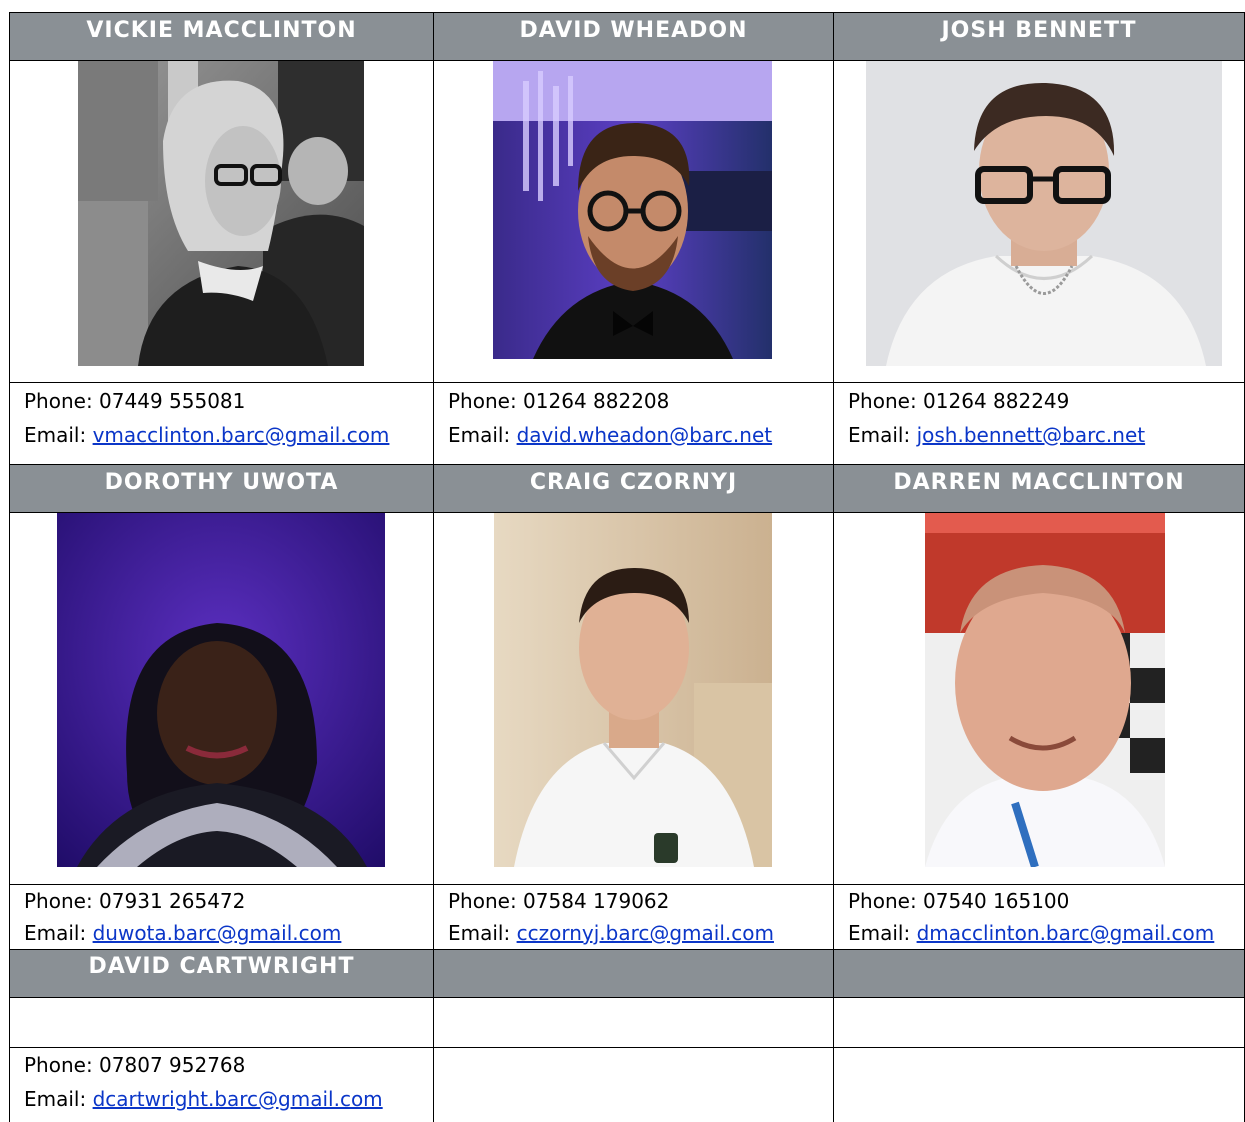 The height and width of the screenshot is (1122, 1245). Describe the element at coordinates (1045, 690) in the screenshot. I see `photo-darren-macclinton` at that location.